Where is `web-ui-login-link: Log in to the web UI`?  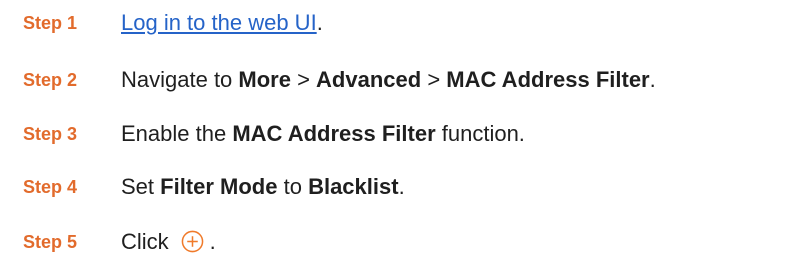
web-ui-login-link: Log in to the web UI is located at coordinates (219, 22).